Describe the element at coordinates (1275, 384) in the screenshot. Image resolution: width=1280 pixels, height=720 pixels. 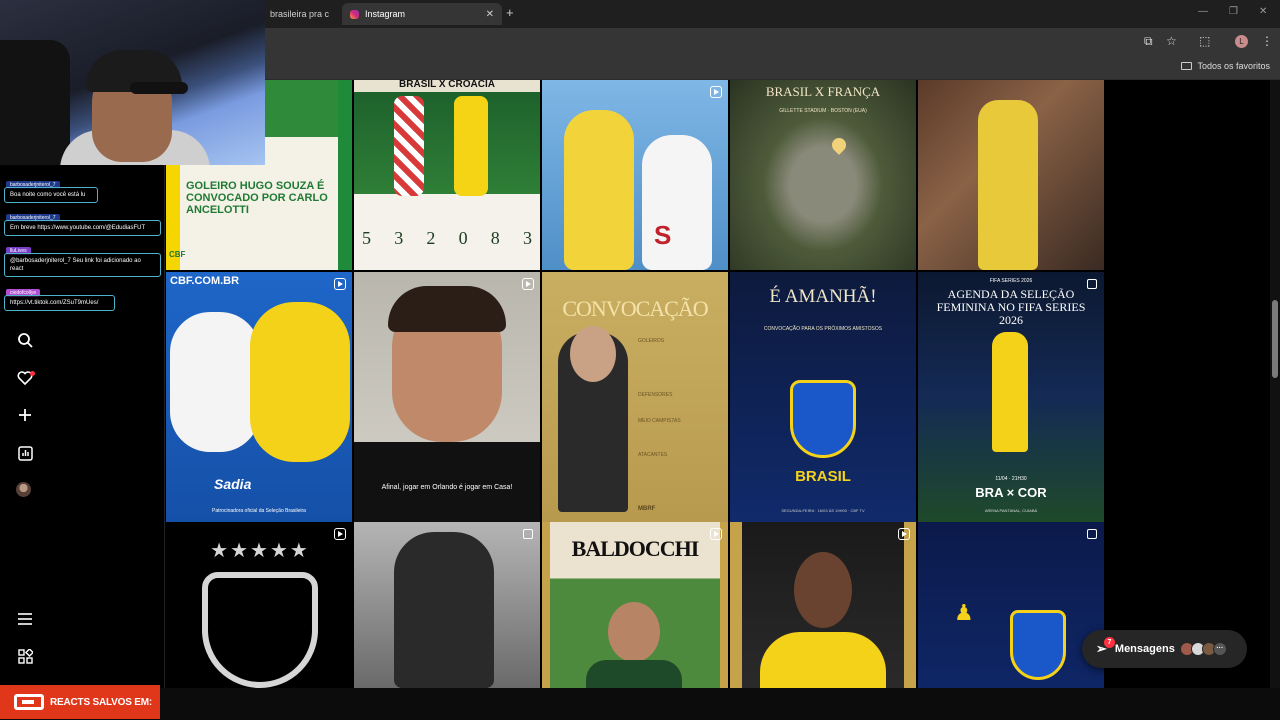
I see `page-scrollbar` at that location.